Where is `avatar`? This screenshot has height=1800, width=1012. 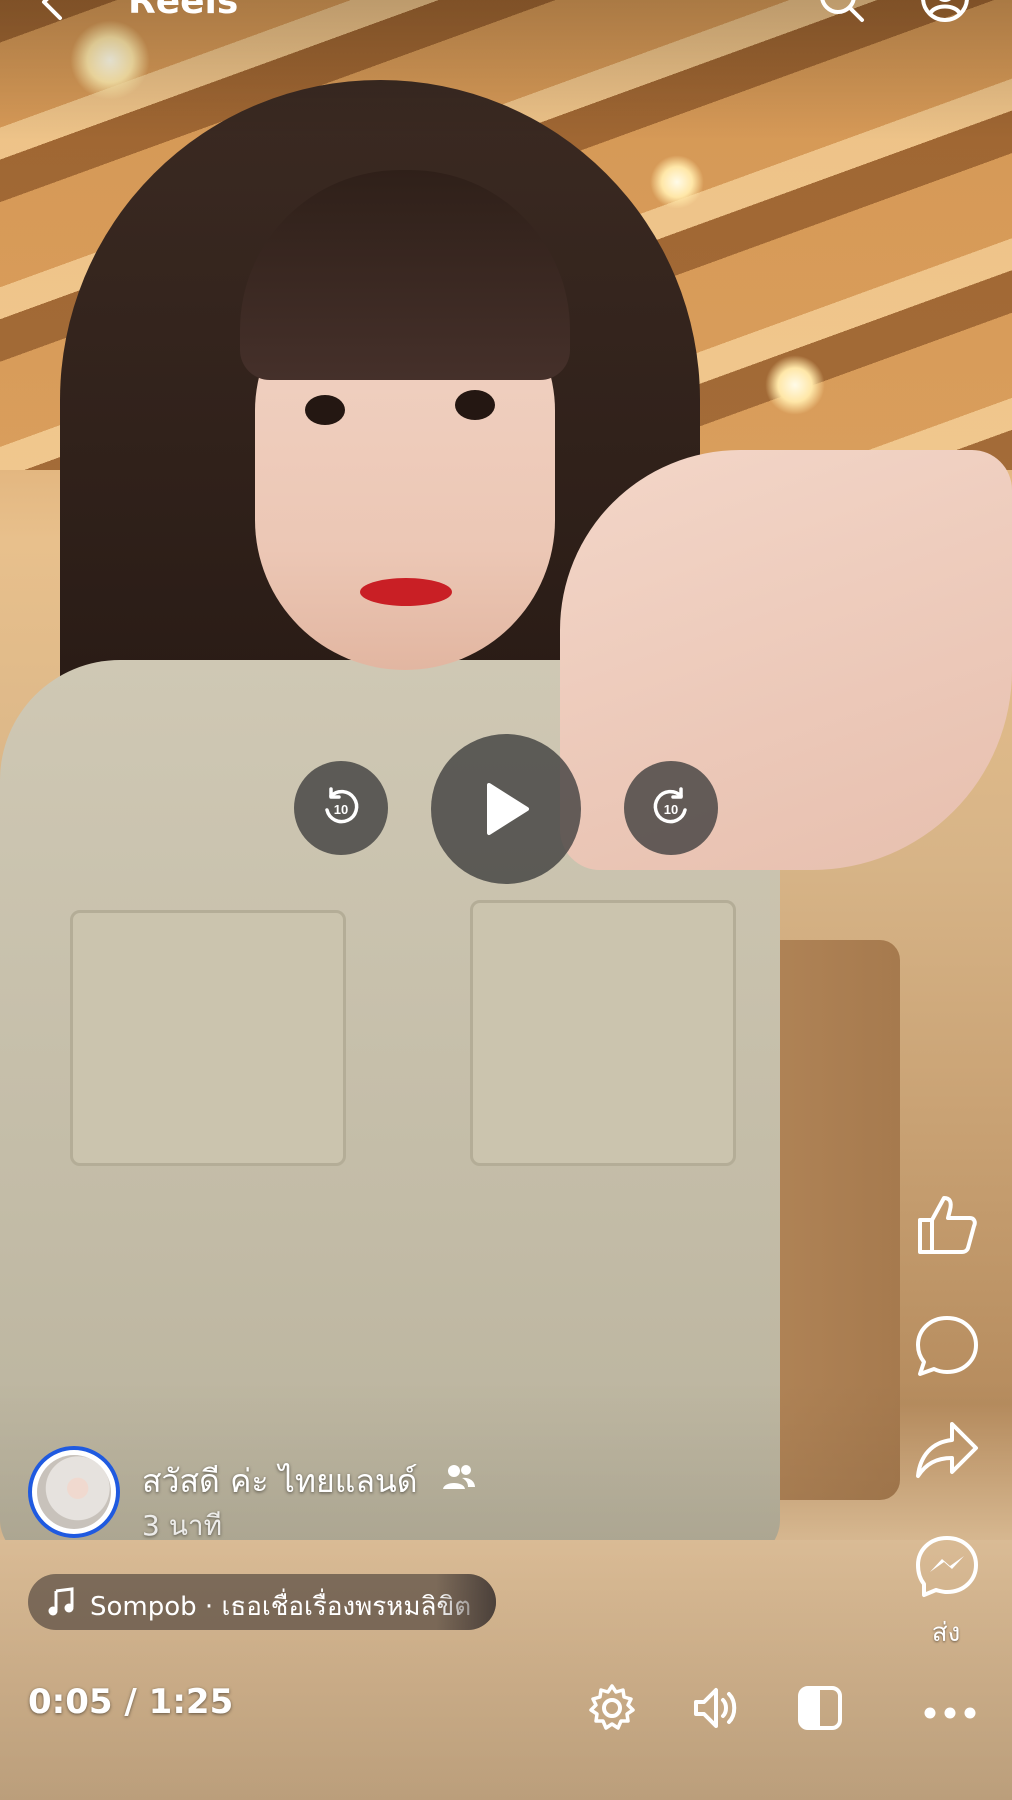 avatar is located at coordinates (74, 1492).